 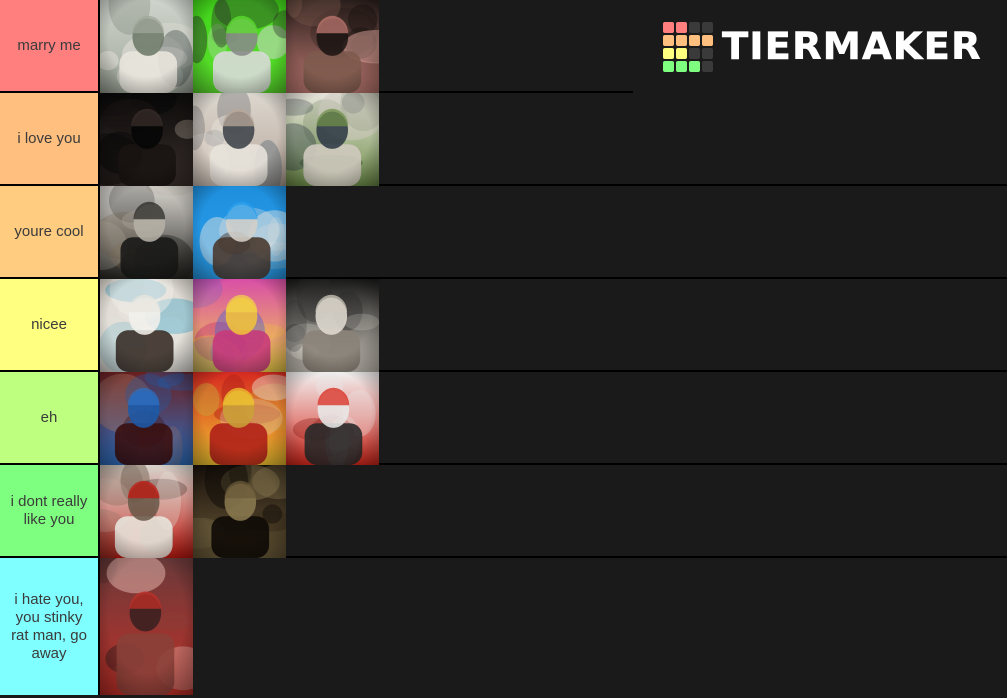 What do you see at coordinates (50, 138) in the screenshot?
I see `tier-label: i love you` at bounding box center [50, 138].